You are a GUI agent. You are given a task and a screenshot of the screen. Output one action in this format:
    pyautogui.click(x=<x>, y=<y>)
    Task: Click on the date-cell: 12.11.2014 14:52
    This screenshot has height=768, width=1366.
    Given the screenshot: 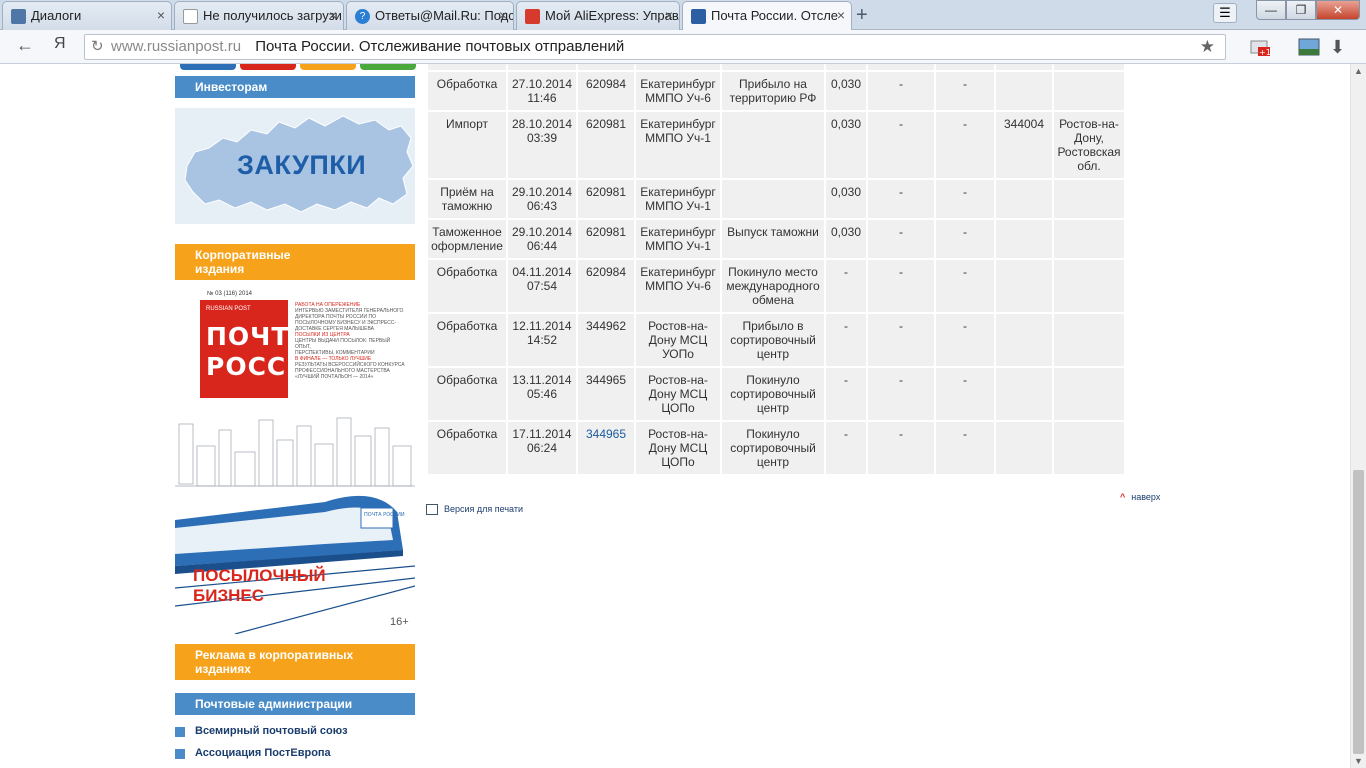 What is the action you would take?
    pyautogui.click(x=542, y=340)
    